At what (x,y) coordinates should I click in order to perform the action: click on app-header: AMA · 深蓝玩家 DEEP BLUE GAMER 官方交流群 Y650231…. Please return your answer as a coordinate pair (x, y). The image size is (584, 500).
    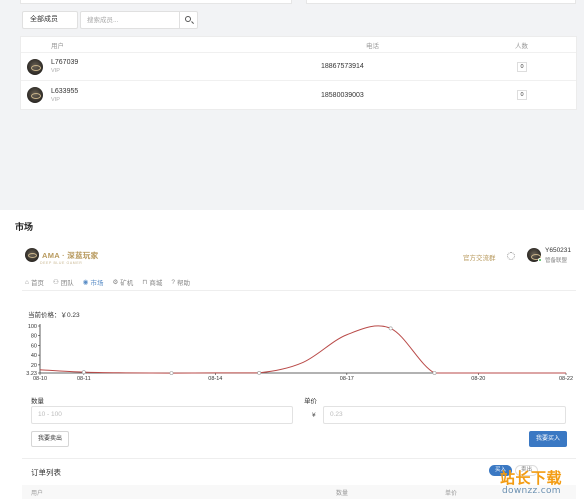
    Looking at the image, I should click on (299, 256).